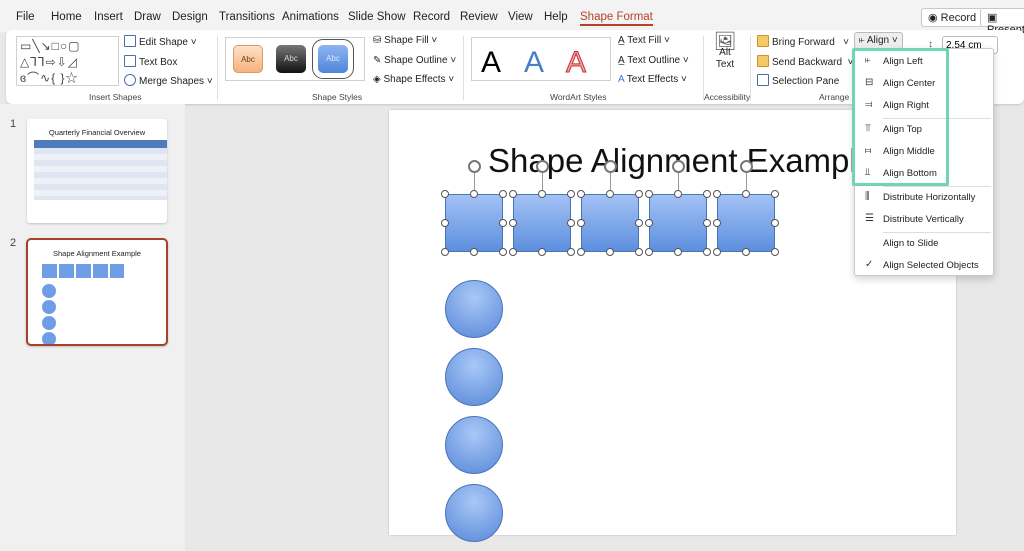 The image size is (1024, 551). Describe the element at coordinates (108, 17) in the screenshot. I see `tab-insert: Insert` at that location.